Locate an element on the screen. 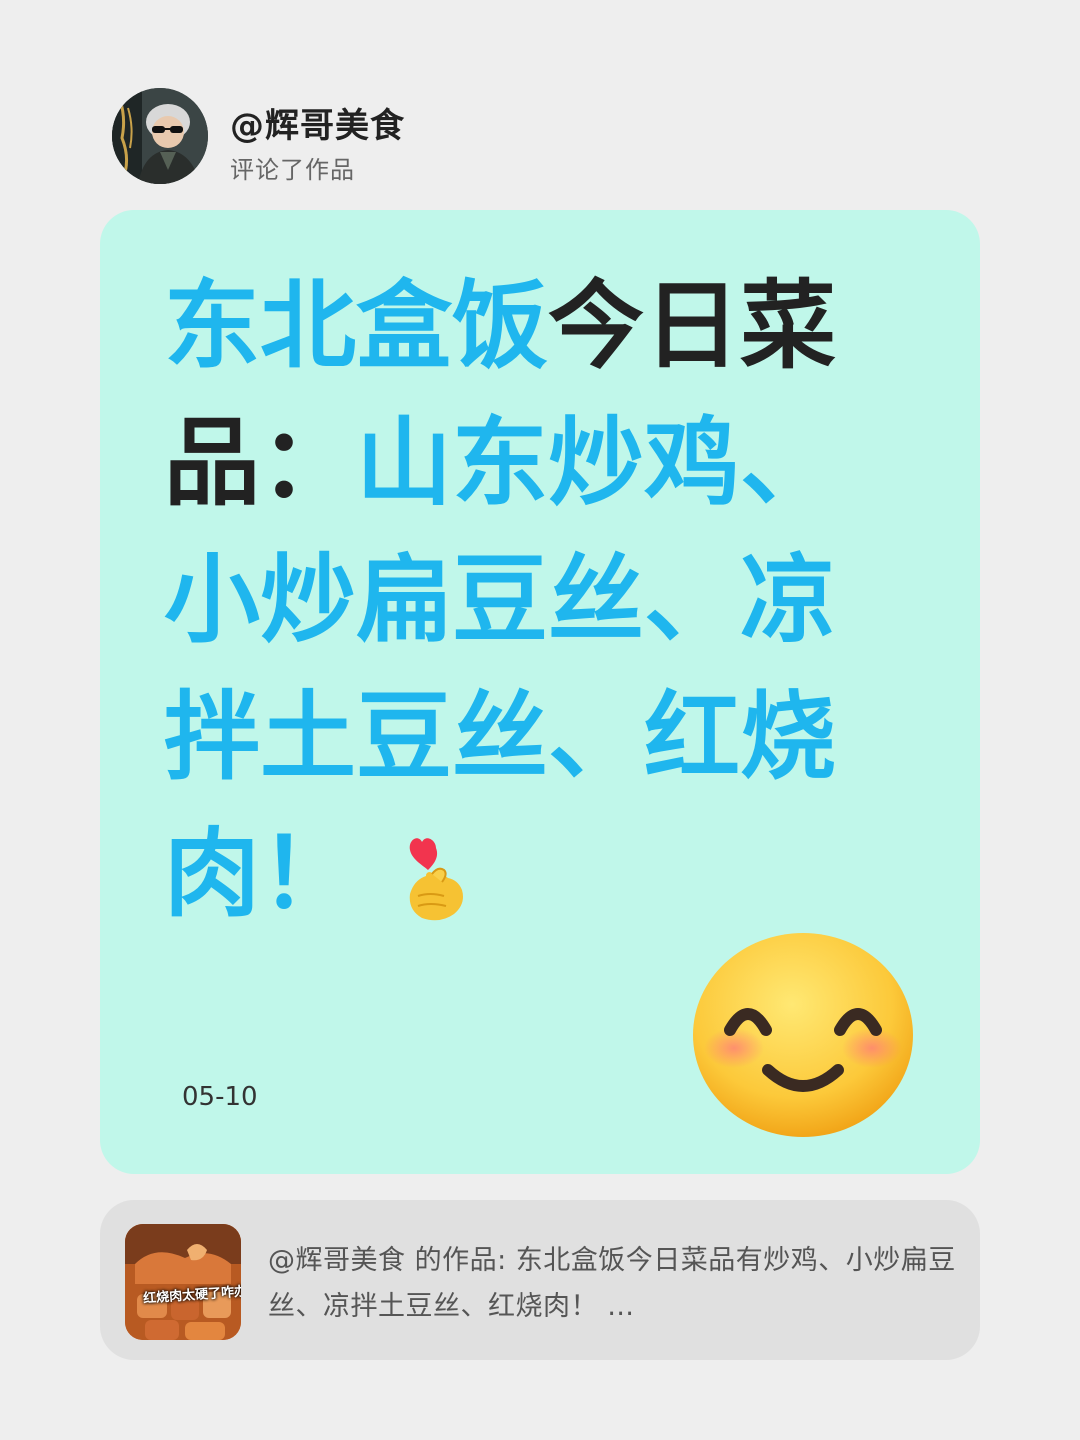 The image size is (1080, 1440). action-label: 评论了作品 is located at coordinates (292, 170).